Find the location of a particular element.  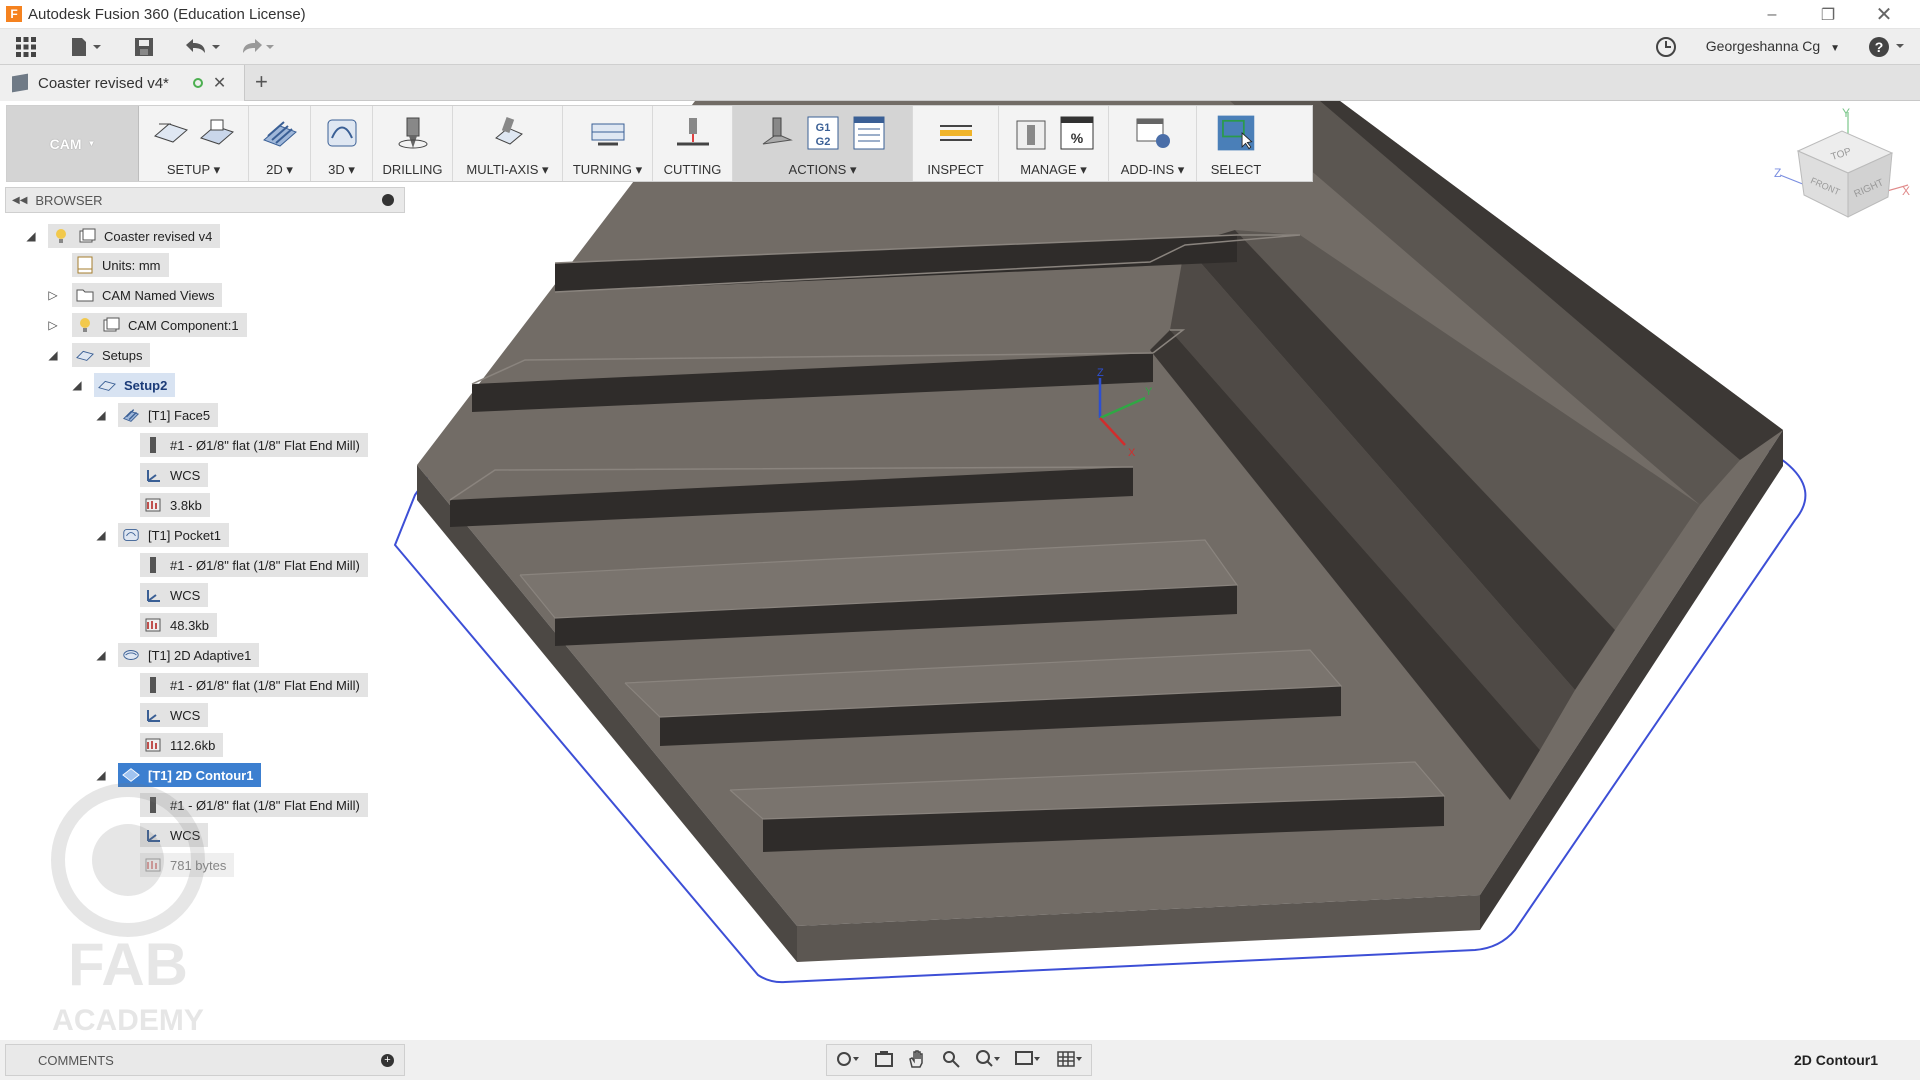

new-setup-icon is located at coordinates (171, 133).